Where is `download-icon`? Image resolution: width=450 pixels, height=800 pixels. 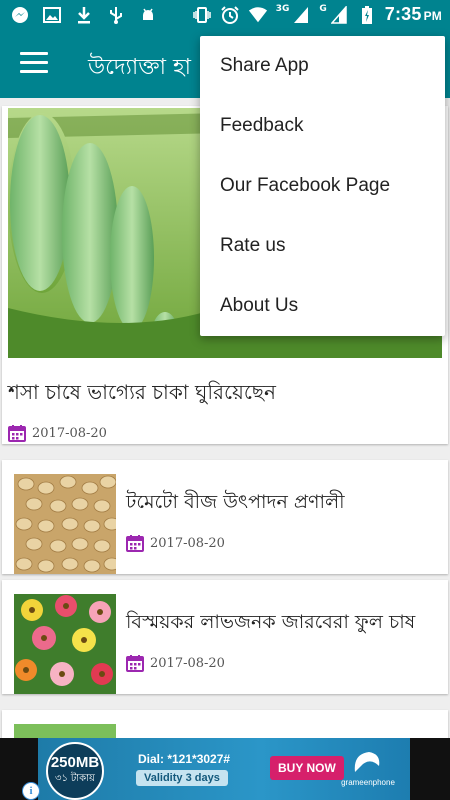 download-icon is located at coordinates (84, 15).